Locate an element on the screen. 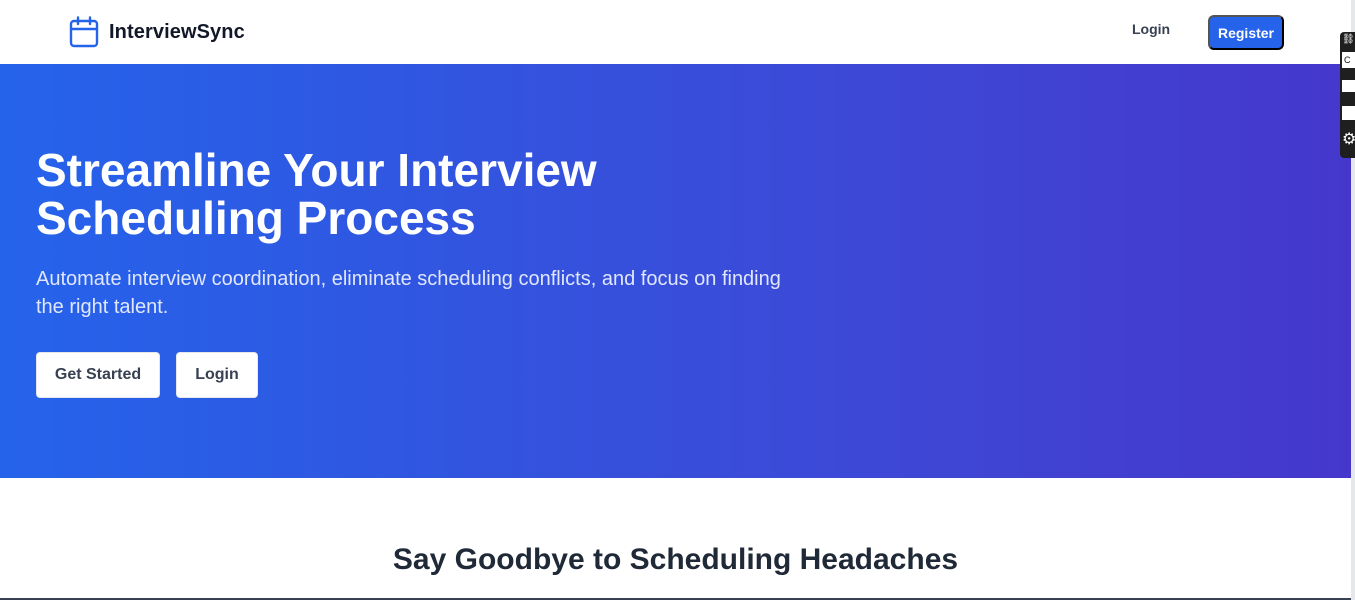 This screenshot has width=1355, height=600. calendar-icon is located at coordinates (84, 32).